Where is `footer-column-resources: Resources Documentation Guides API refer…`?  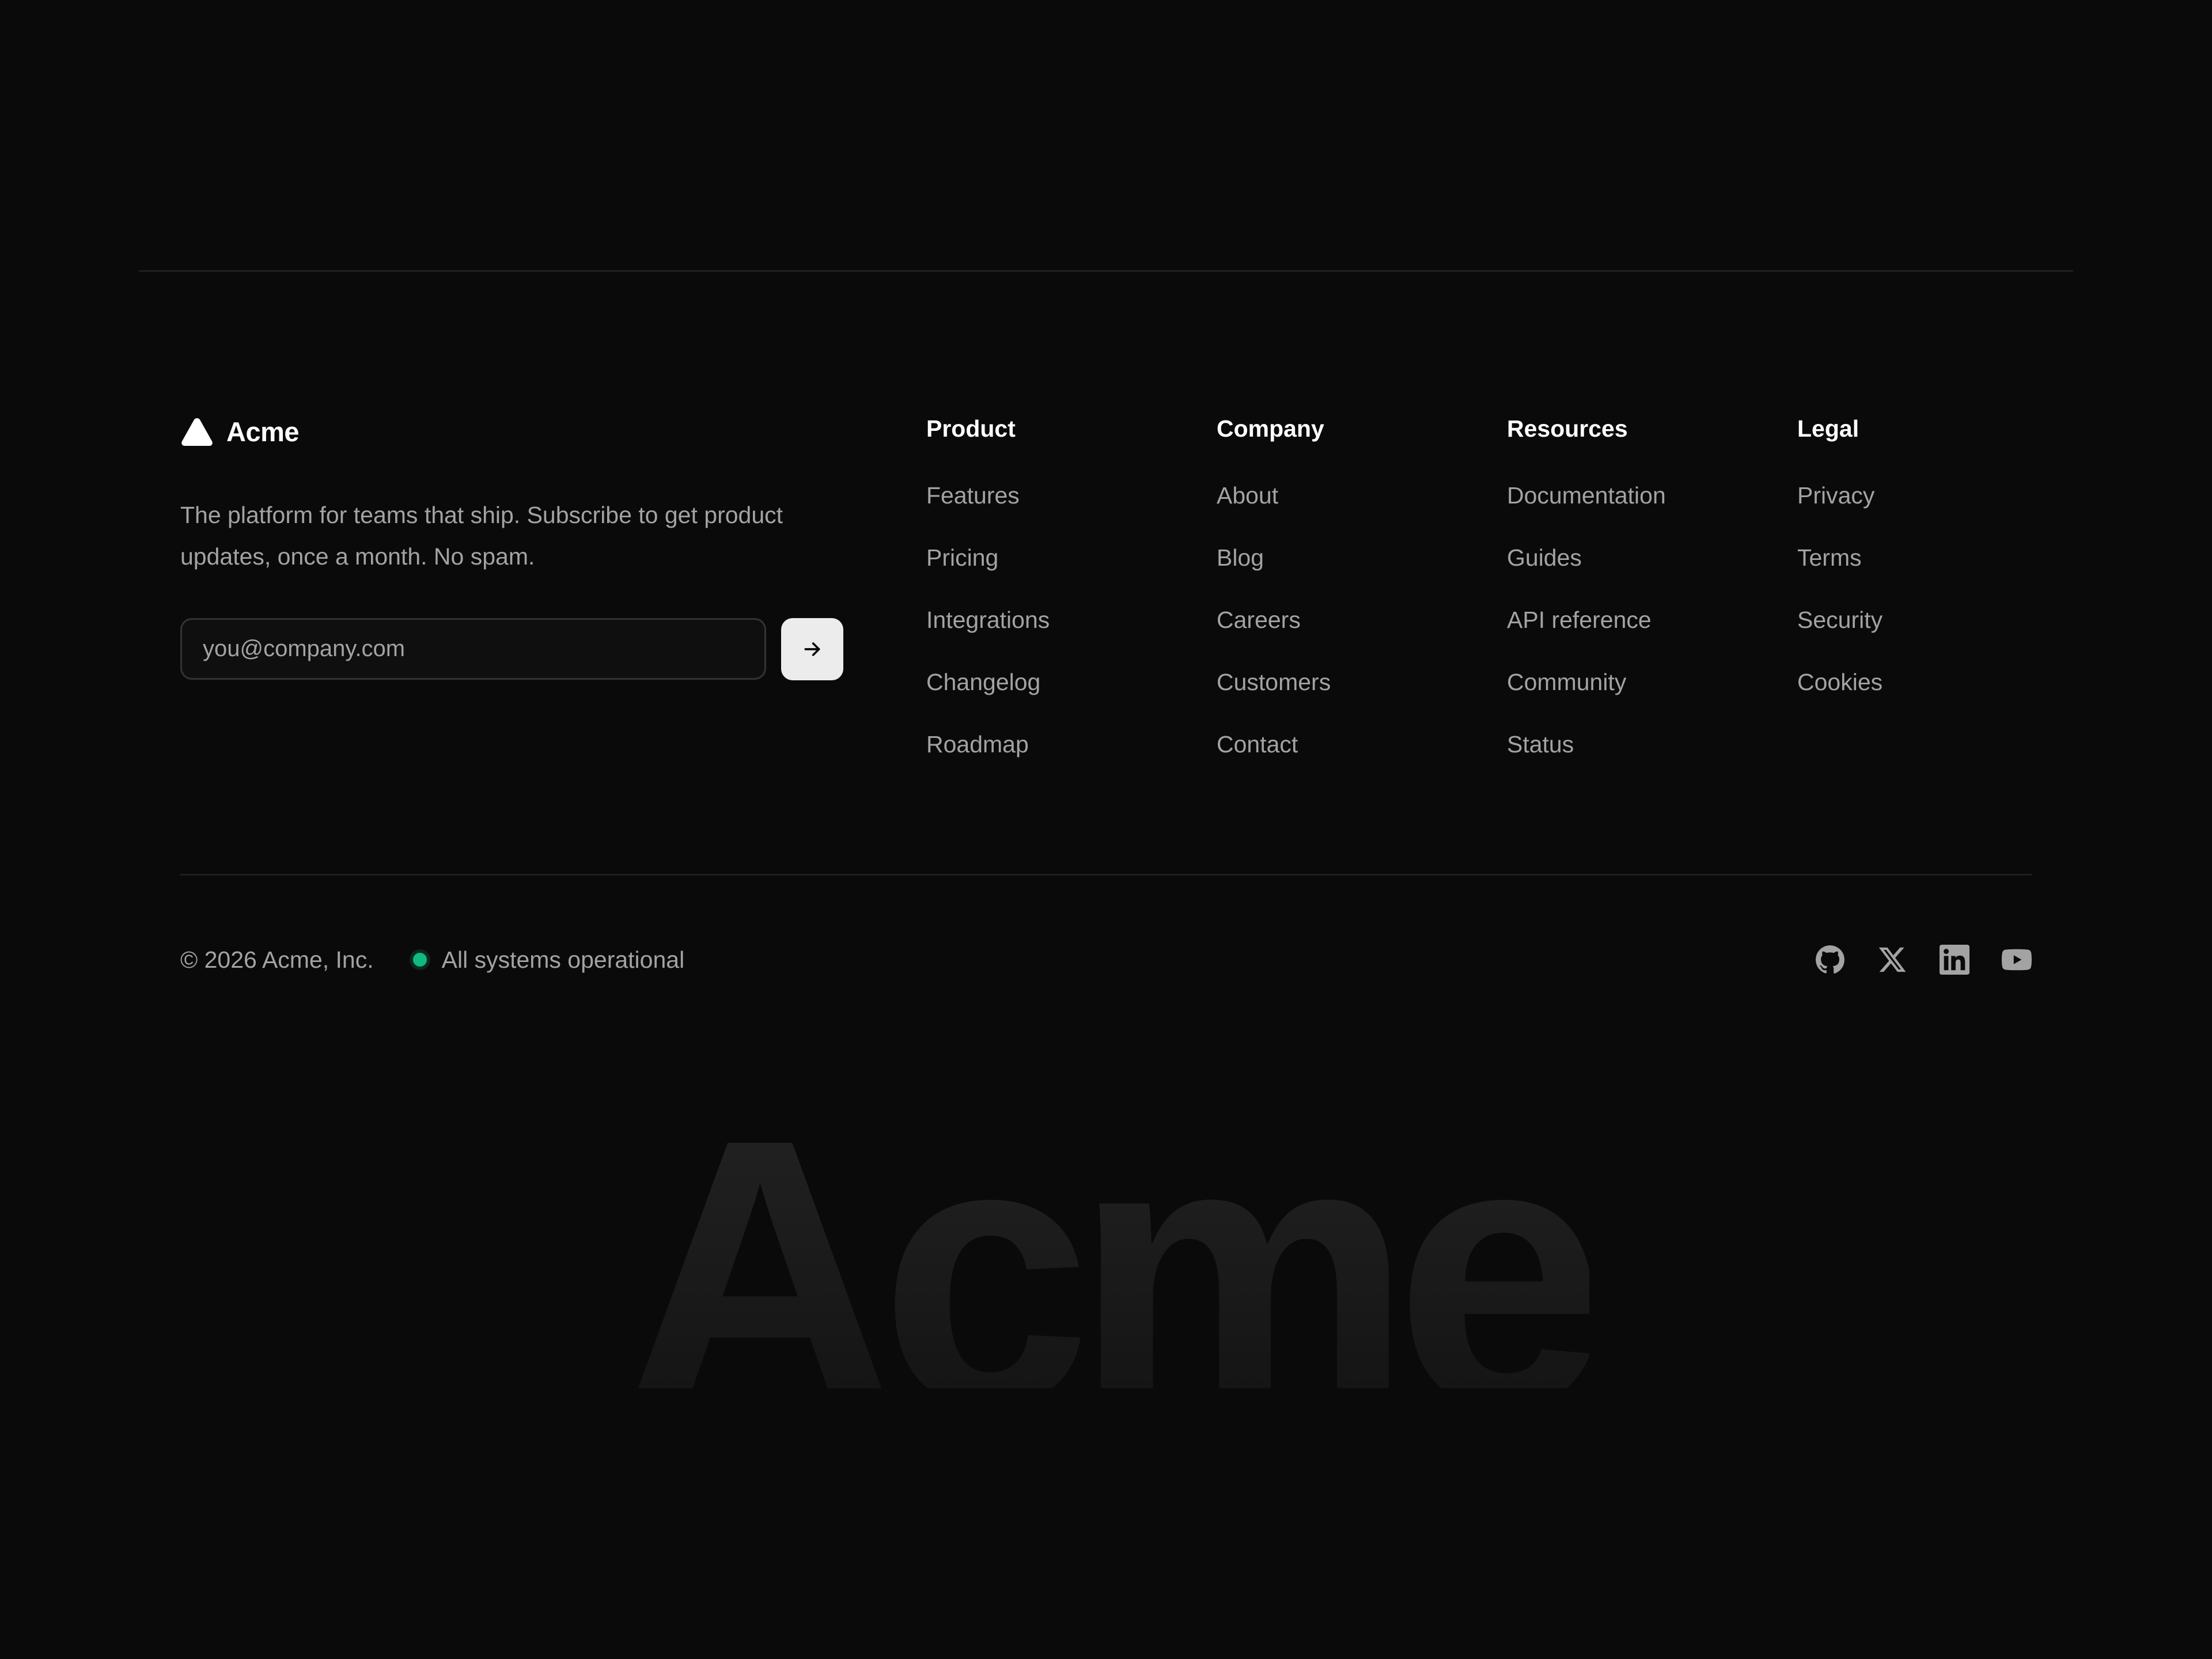
footer-column-resources: Resources Documentation Guides API refer… is located at coordinates (1645, 601).